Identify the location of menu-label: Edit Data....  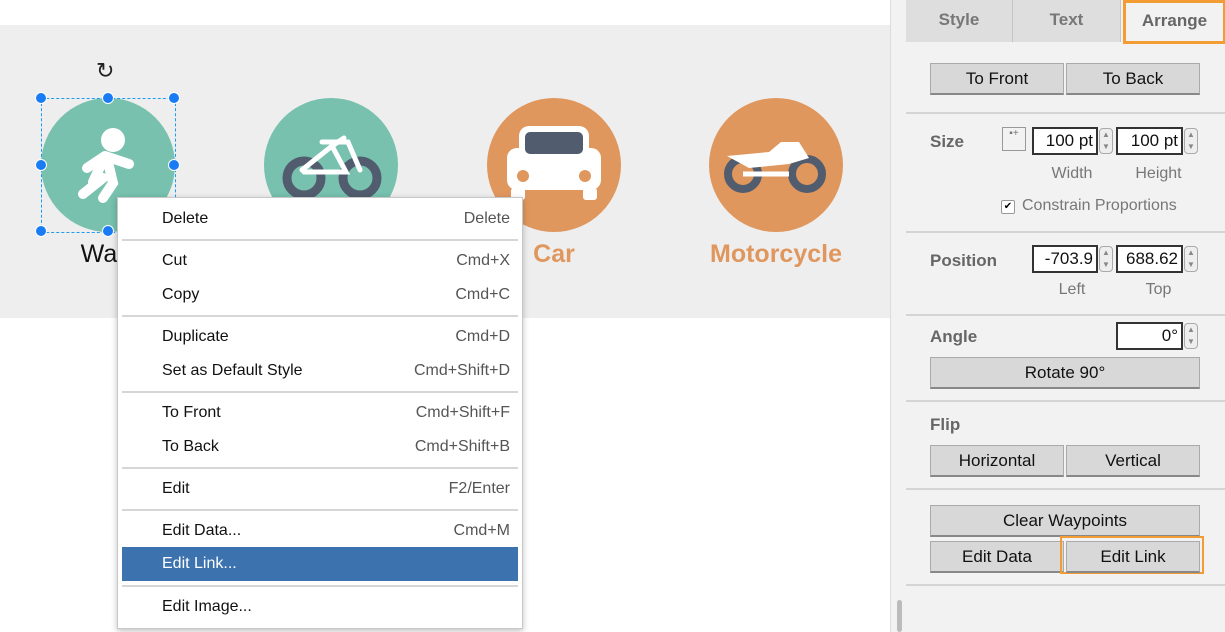
(202, 530).